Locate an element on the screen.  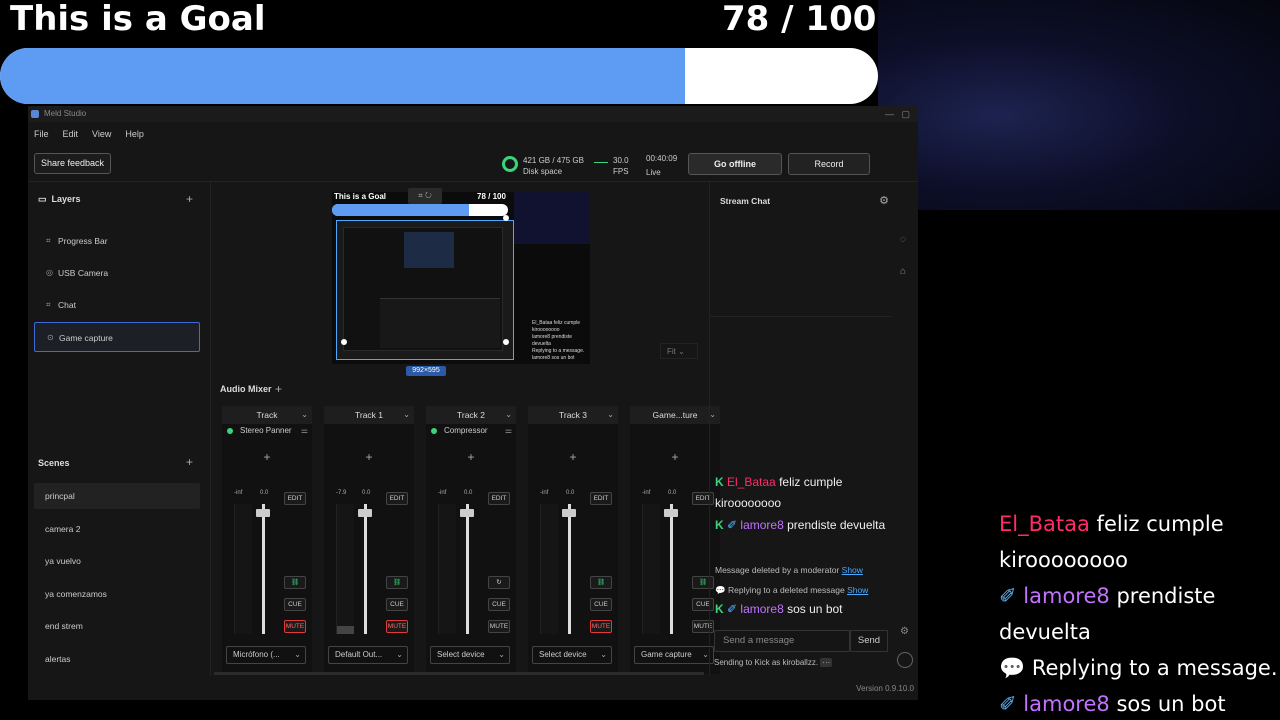
device-select: Game capture ⌄ is located at coordinates (674, 655).